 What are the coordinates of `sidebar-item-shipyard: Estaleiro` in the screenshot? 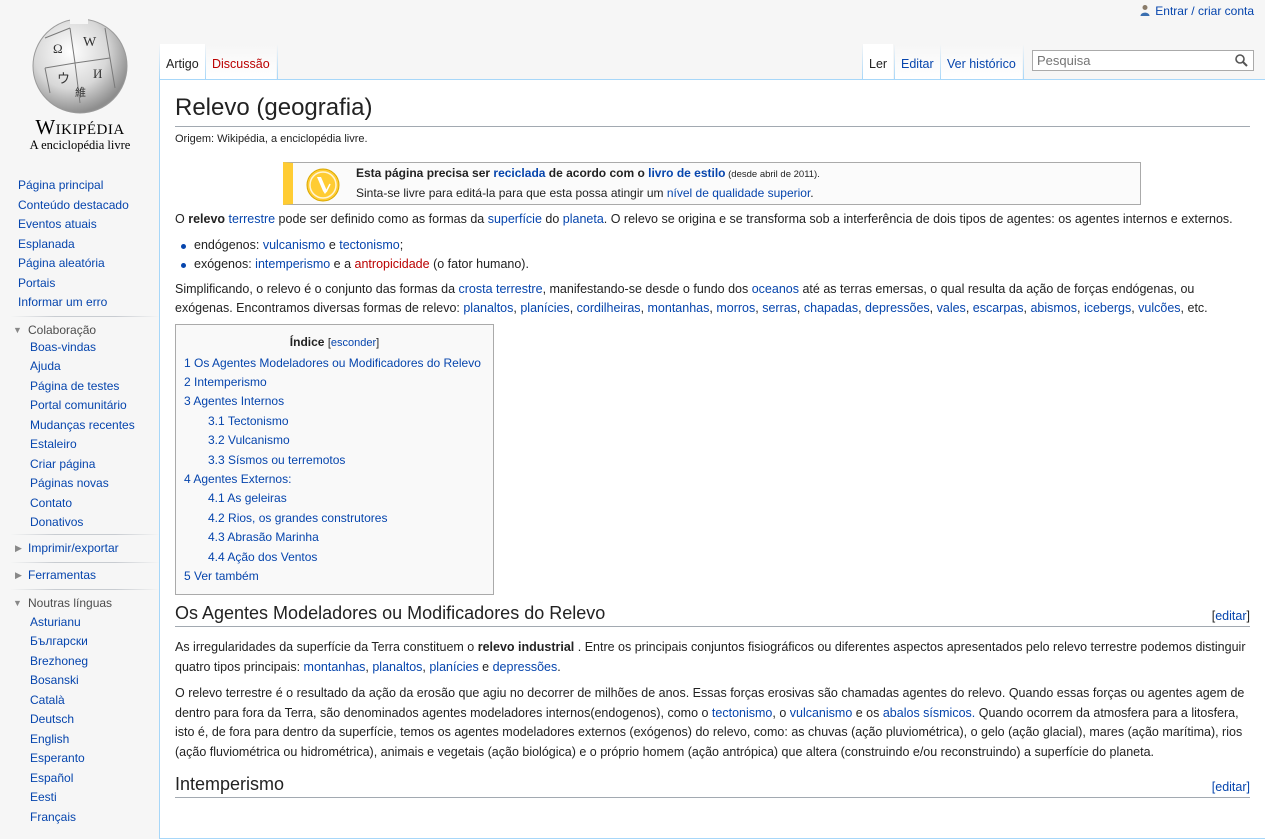 It's located at (53, 444).